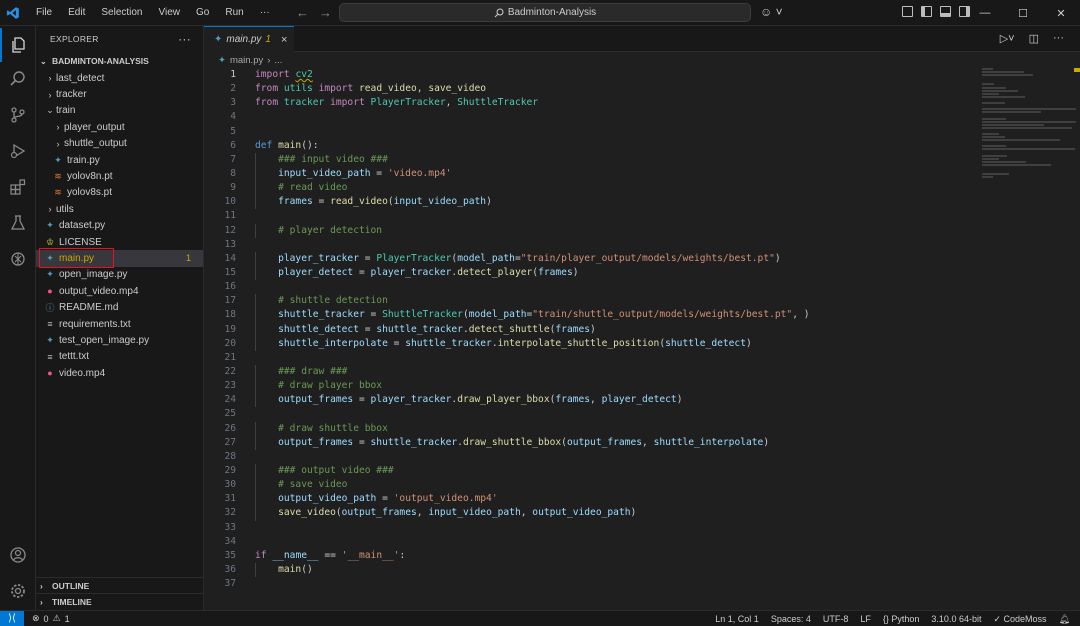 This screenshot has height=626, width=1080. What do you see at coordinates (119, 209) in the screenshot?
I see `tree-folder: › utils` at bounding box center [119, 209].